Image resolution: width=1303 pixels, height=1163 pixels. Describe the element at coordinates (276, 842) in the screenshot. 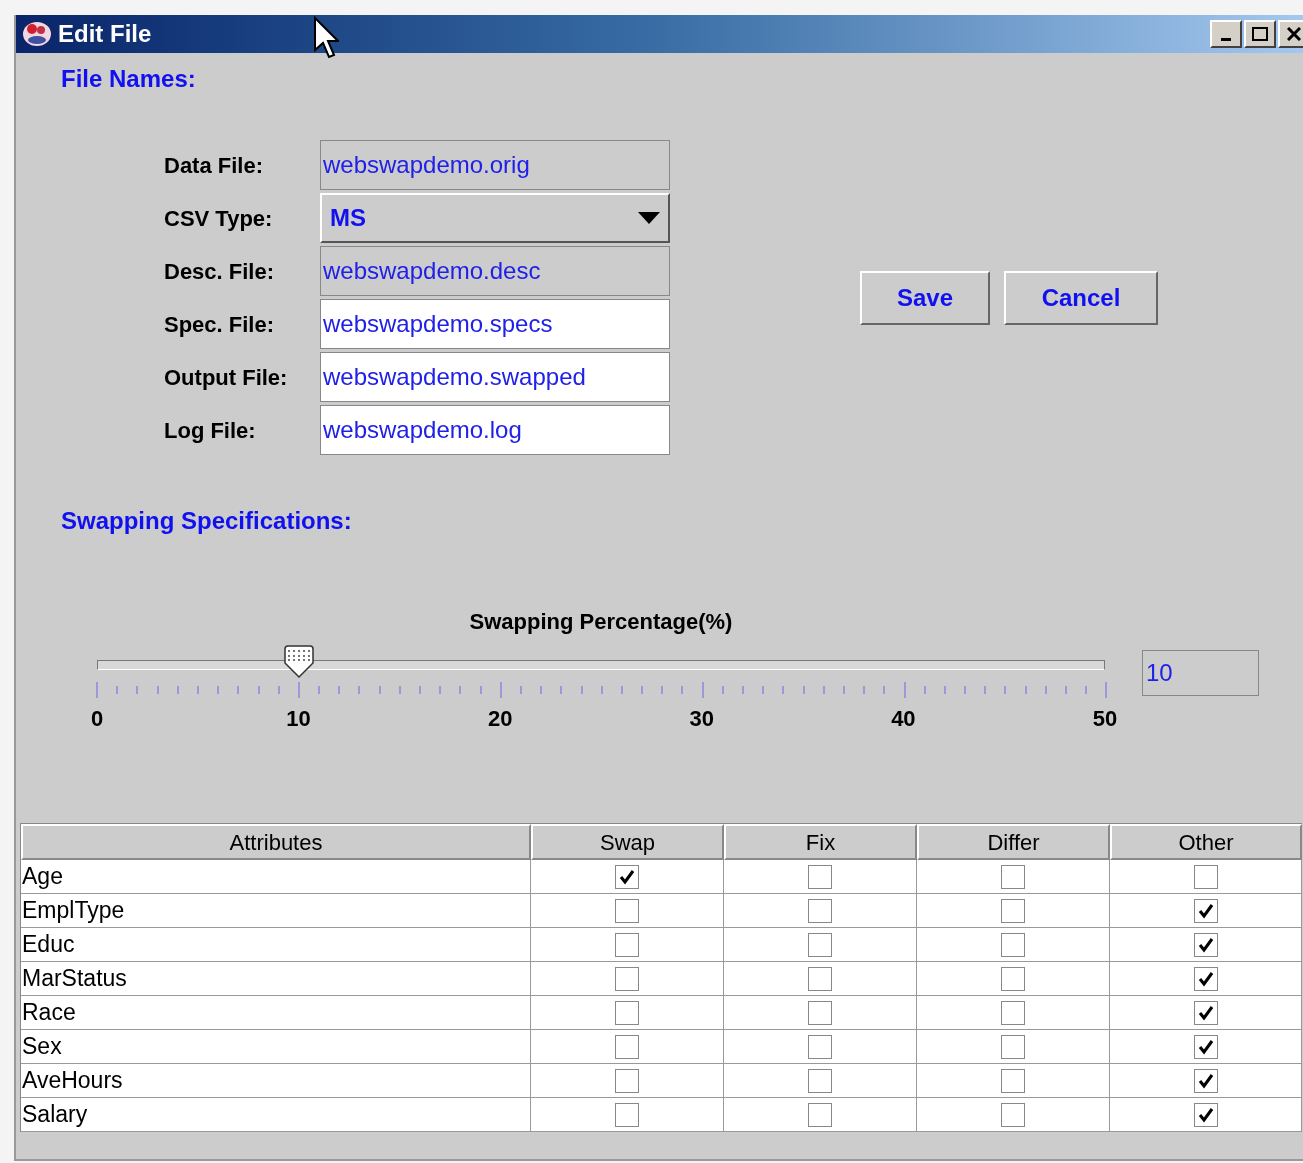

I see `column-header: Attributes` at that location.